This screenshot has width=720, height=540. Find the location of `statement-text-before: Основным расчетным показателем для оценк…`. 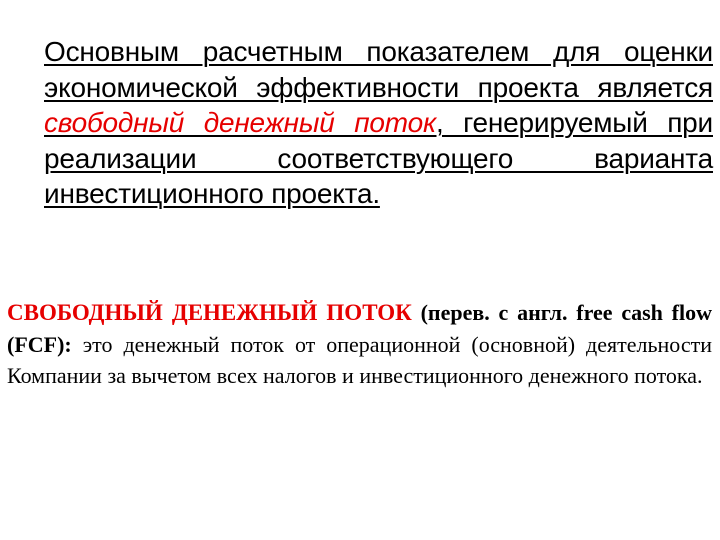

statement-text-before: Основным расчетным показателем для оценк… is located at coordinates (378, 69).